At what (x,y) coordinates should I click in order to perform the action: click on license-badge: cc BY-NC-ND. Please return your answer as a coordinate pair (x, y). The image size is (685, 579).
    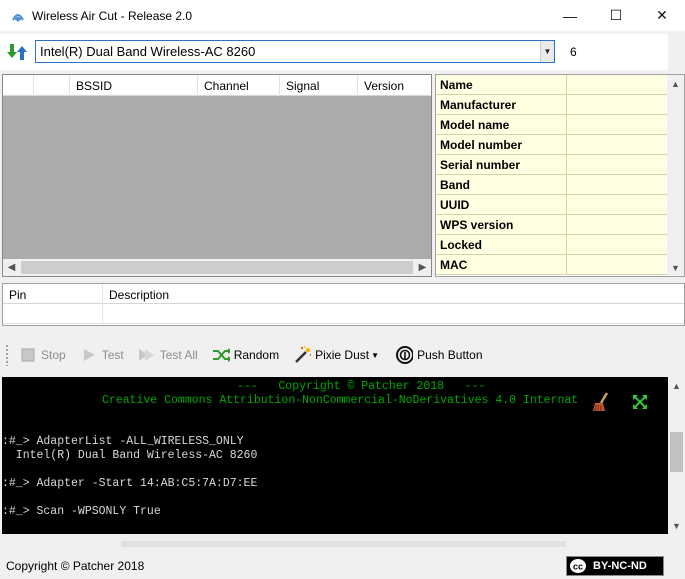
    Looking at the image, I should click on (615, 566).